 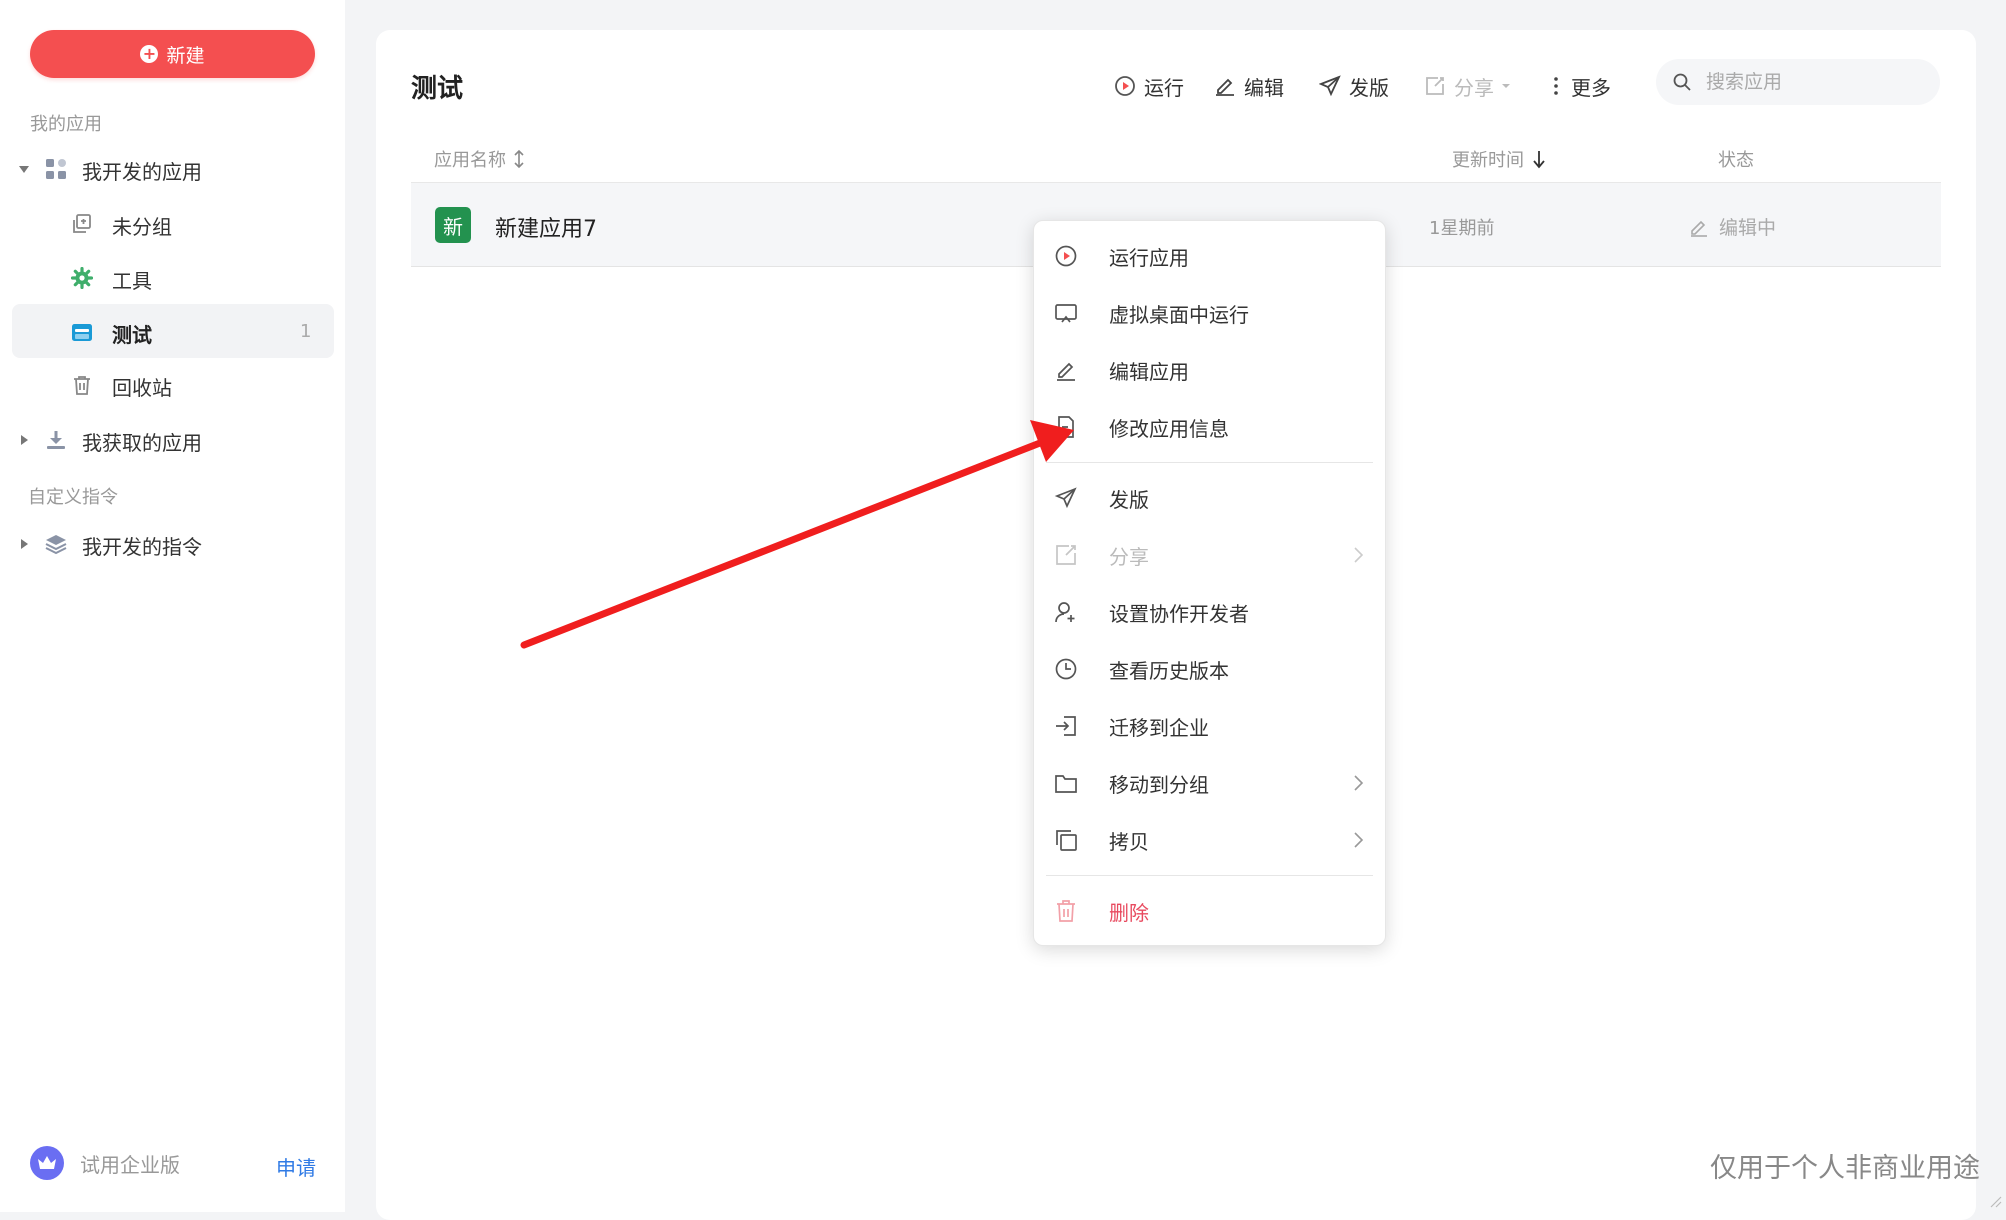 I want to click on tree-item-developed-apps: 我开发的应用, so click(x=178, y=169).